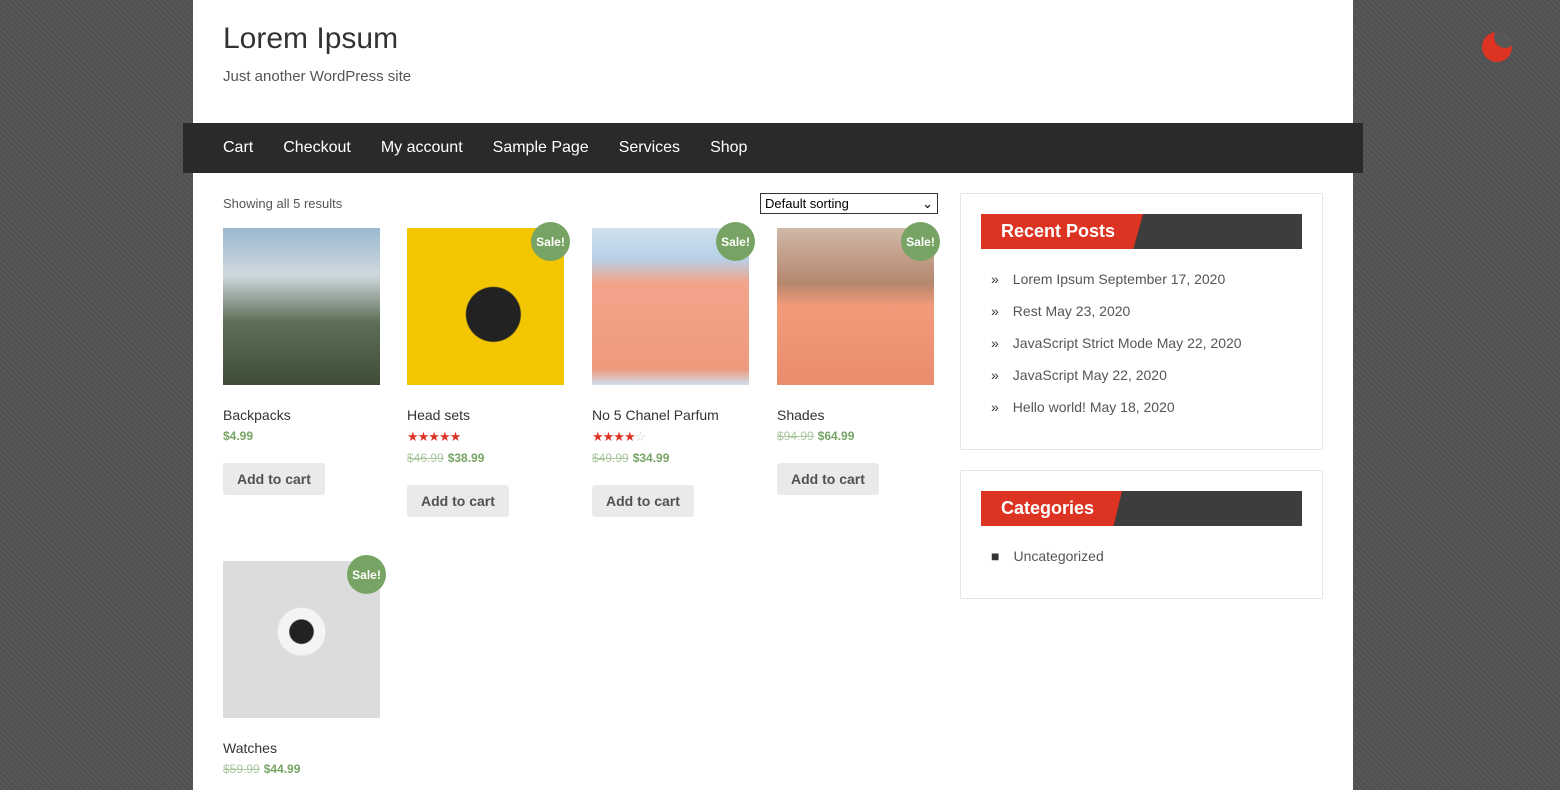 Image resolution: width=1560 pixels, height=790 pixels. Describe the element at coordinates (422, 148) in the screenshot. I see `nav-item-my-account: My account` at that location.